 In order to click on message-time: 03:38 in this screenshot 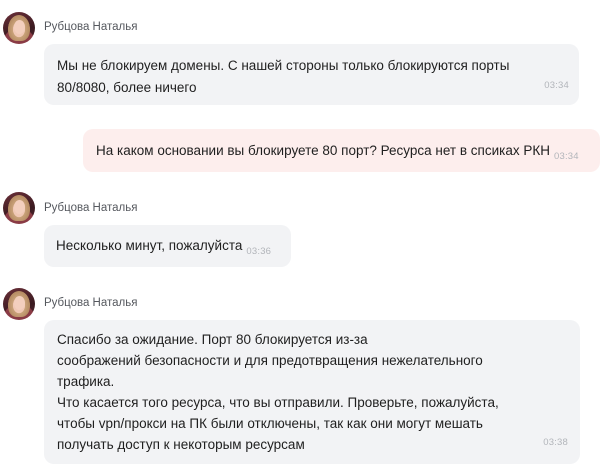, I will do `click(555, 442)`.